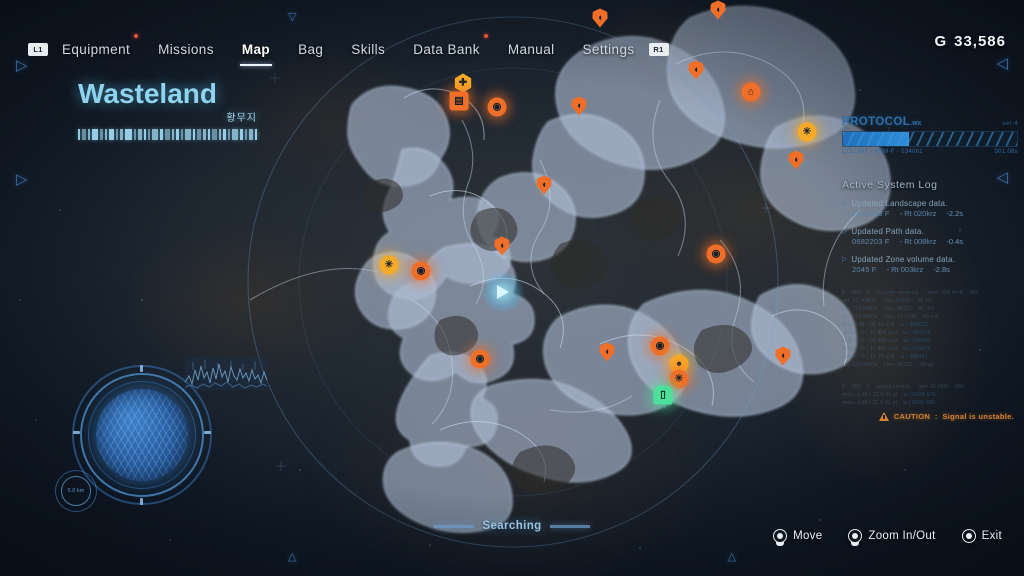 This screenshot has width=1024, height=576. What do you see at coordinates (871, 213) in the screenshot?
I see `log-value: 2937829 F` at bounding box center [871, 213].